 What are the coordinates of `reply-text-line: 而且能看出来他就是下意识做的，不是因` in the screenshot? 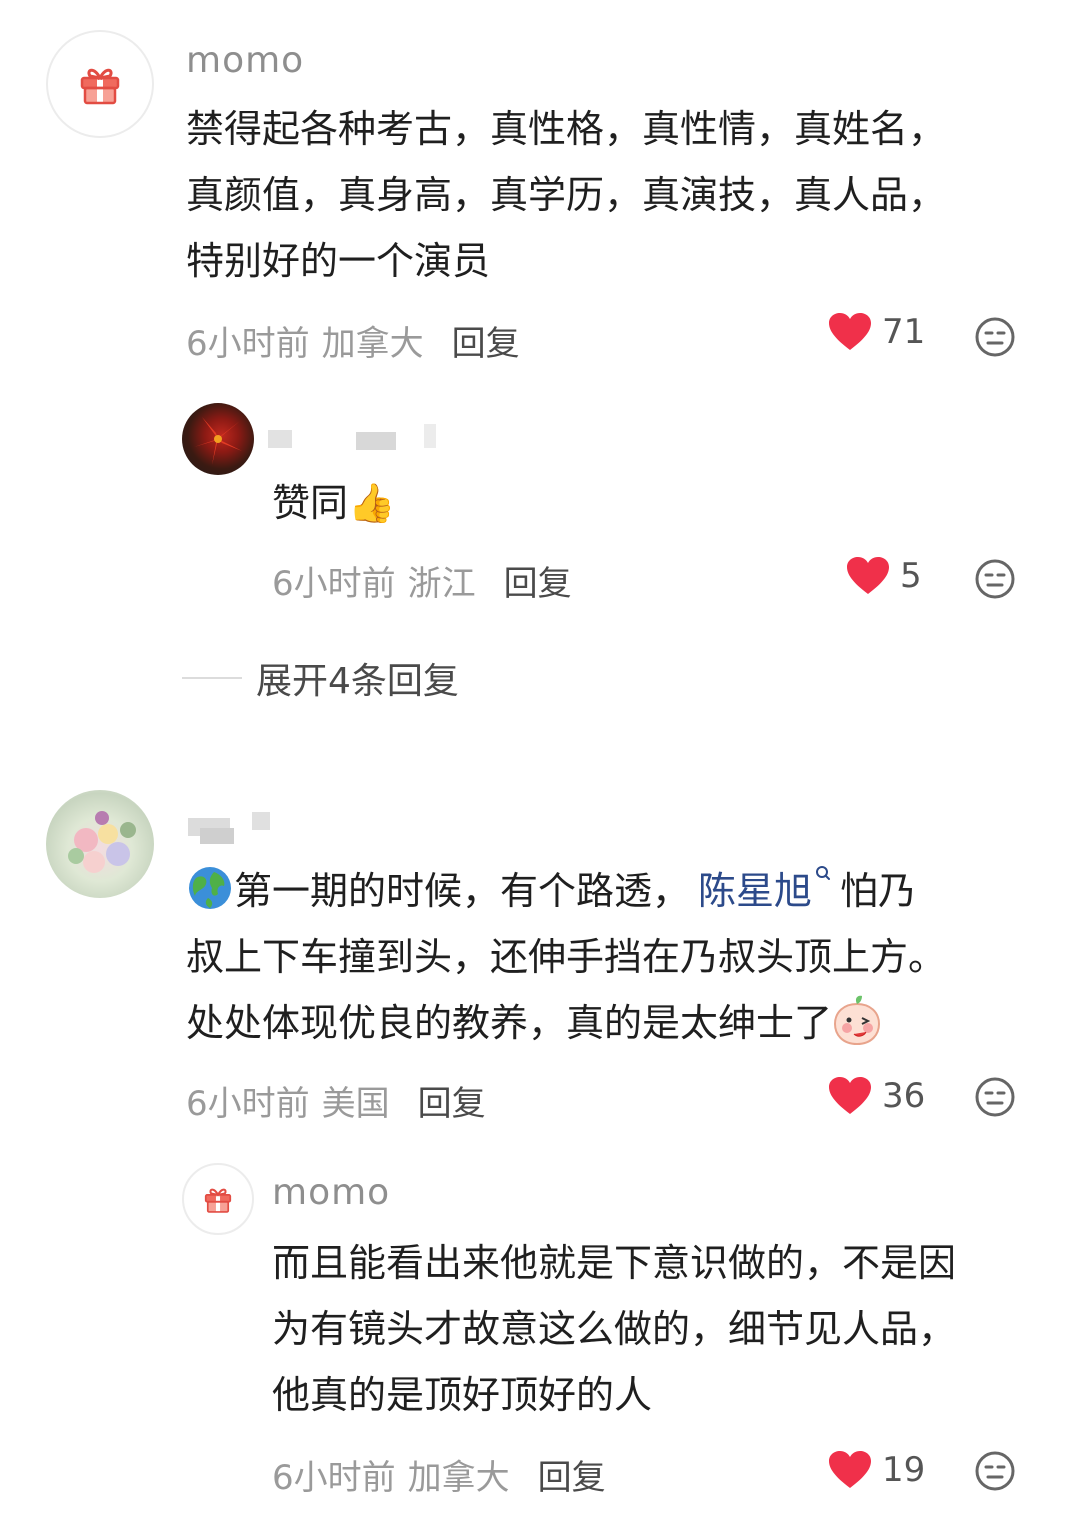 It's located at (614, 1263).